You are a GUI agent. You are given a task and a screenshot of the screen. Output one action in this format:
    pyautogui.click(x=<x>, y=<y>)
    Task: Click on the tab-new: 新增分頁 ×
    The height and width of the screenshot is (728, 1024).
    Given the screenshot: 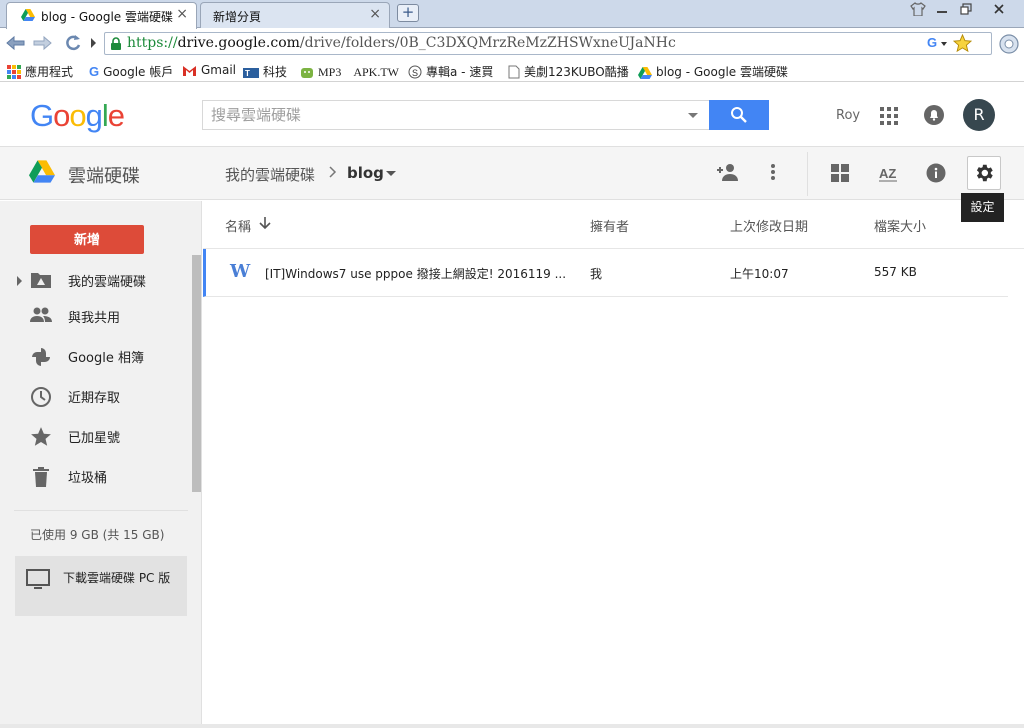 What is the action you would take?
    pyautogui.click(x=295, y=15)
    